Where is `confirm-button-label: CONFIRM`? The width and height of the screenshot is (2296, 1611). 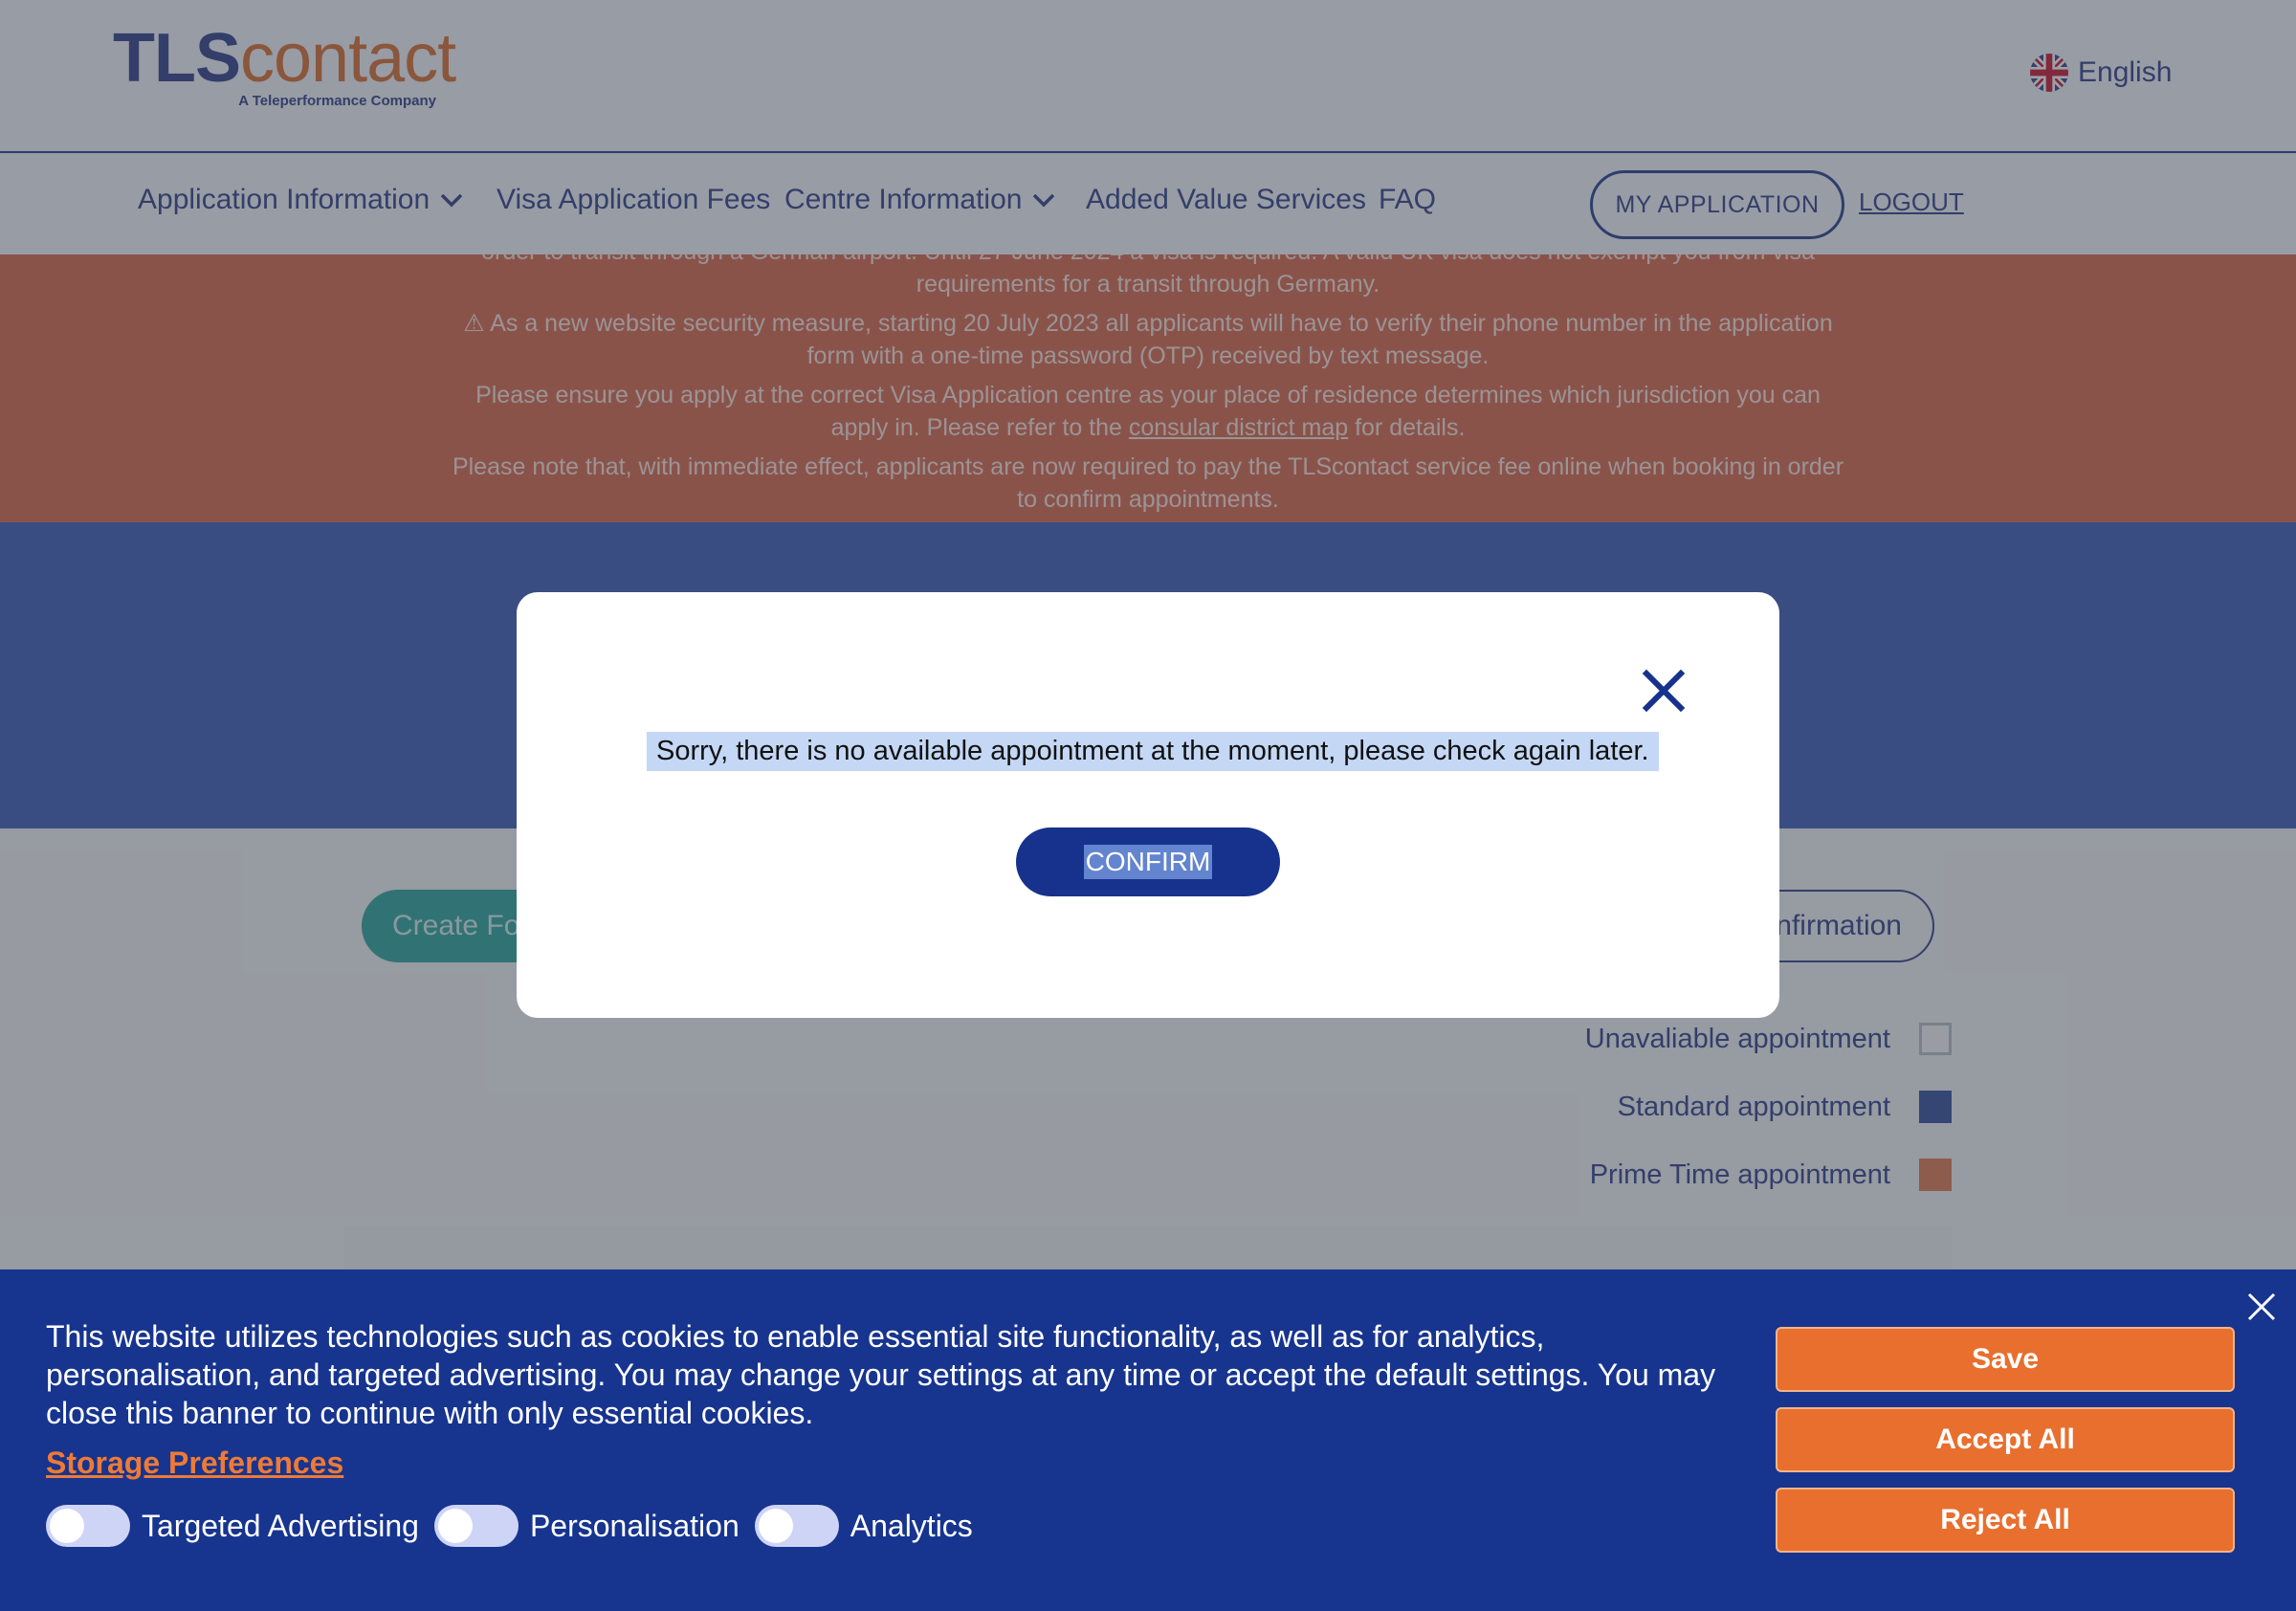 confirm-button-label: CONFIRM is located at coordinates (1148, 862).